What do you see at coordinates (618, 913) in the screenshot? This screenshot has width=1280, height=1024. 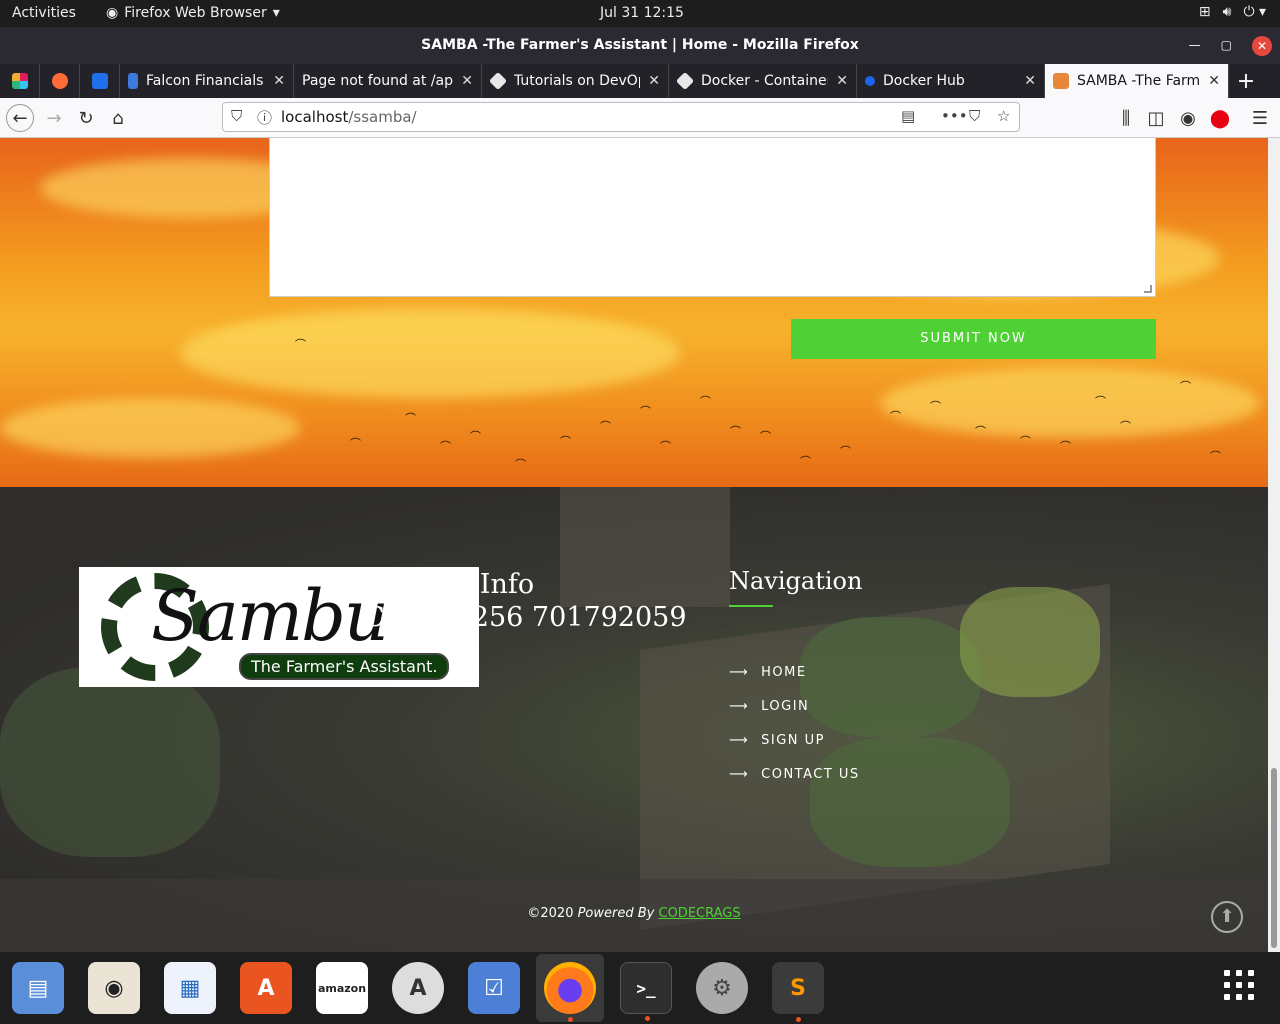 I see `powered-by-text: Powered By` at bounding box center [618, 913].